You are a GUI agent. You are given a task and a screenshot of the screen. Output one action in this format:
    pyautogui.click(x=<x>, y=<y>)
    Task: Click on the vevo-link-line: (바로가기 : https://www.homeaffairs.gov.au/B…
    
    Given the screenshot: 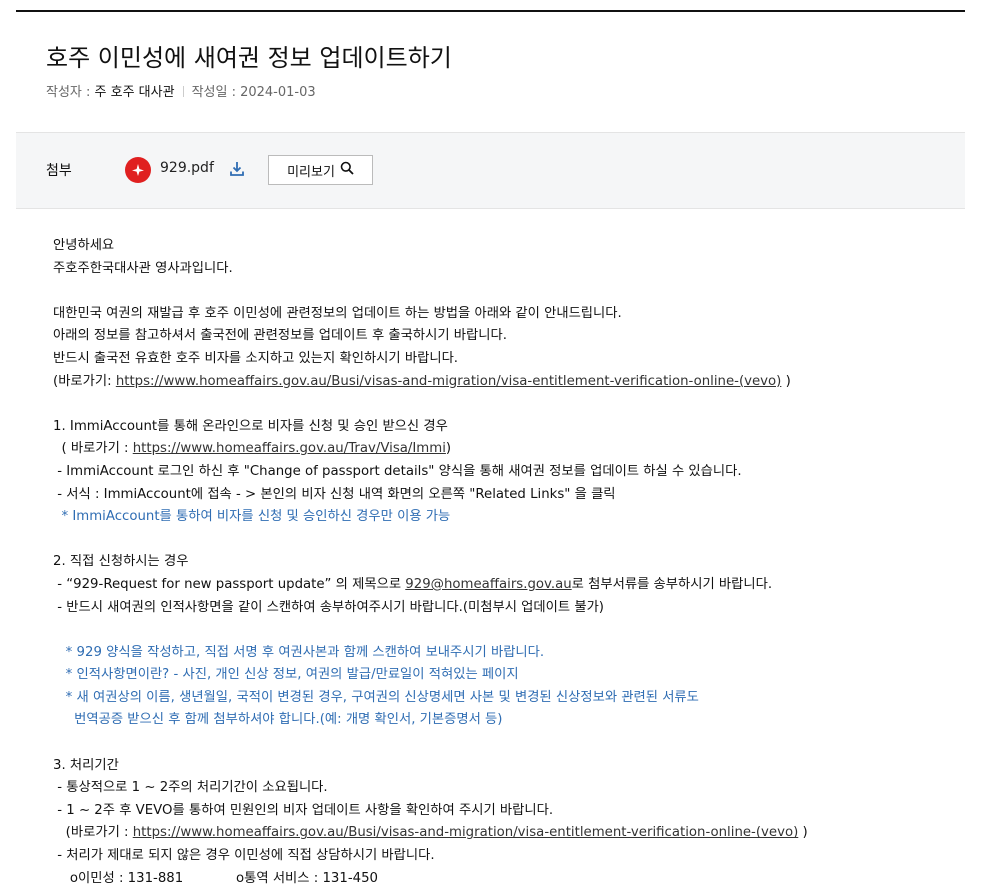 What is the action you would take?
    pyautogui.click(x=503, y=833)
    